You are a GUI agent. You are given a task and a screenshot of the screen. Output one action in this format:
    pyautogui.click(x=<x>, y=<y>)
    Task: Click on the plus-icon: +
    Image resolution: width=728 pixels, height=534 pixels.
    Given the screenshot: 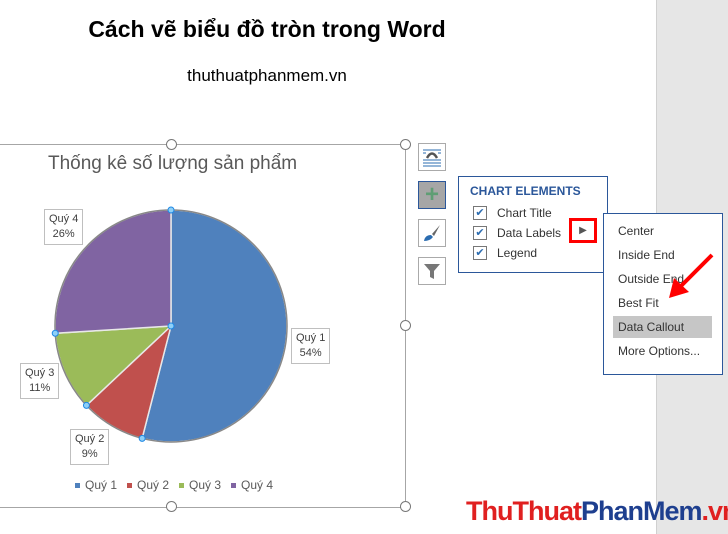 What is the action you would take?
    pyautogui.click(x=431, y=194)
    